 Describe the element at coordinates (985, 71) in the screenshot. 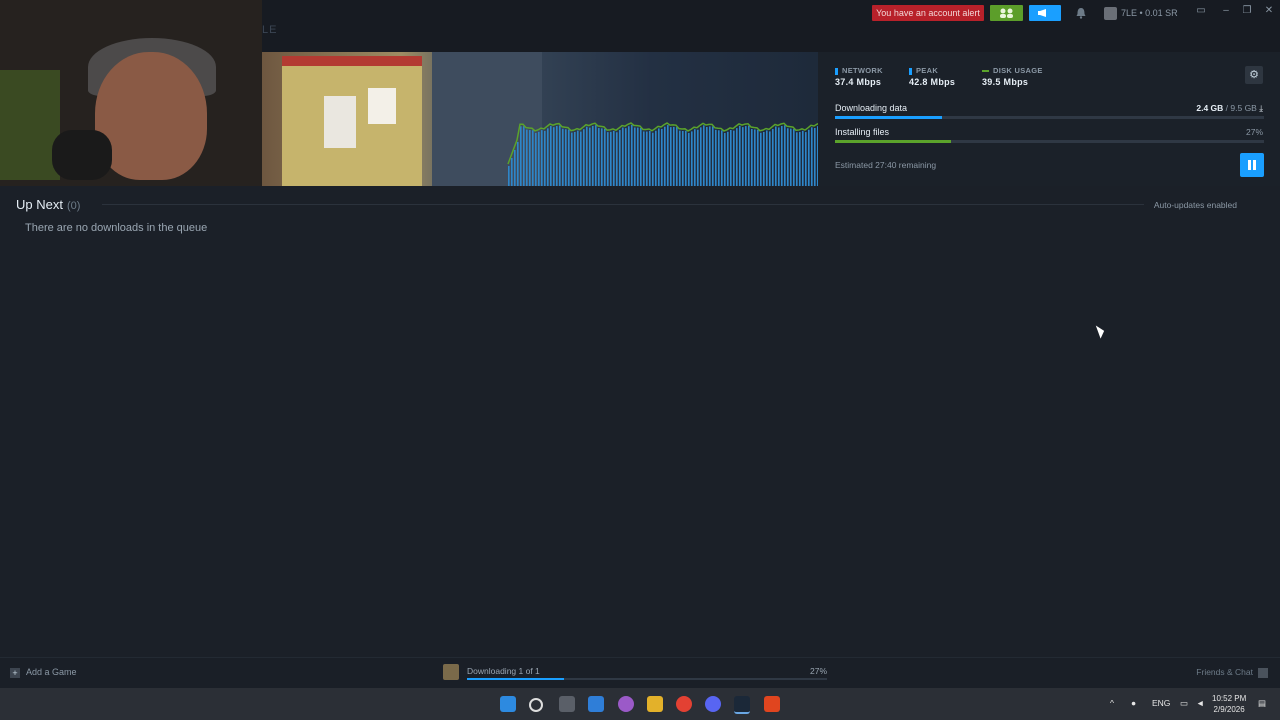

I see `line-icon` at that location.